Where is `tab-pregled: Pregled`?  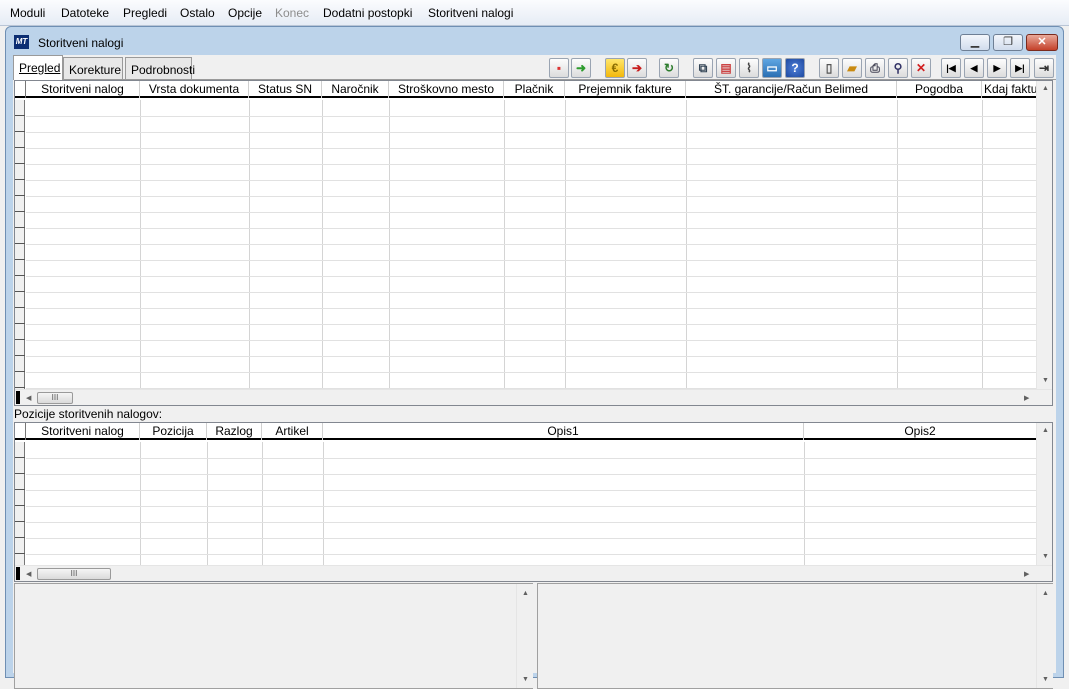
tab-pregled: Pregled is located at coordinates (38, 67).